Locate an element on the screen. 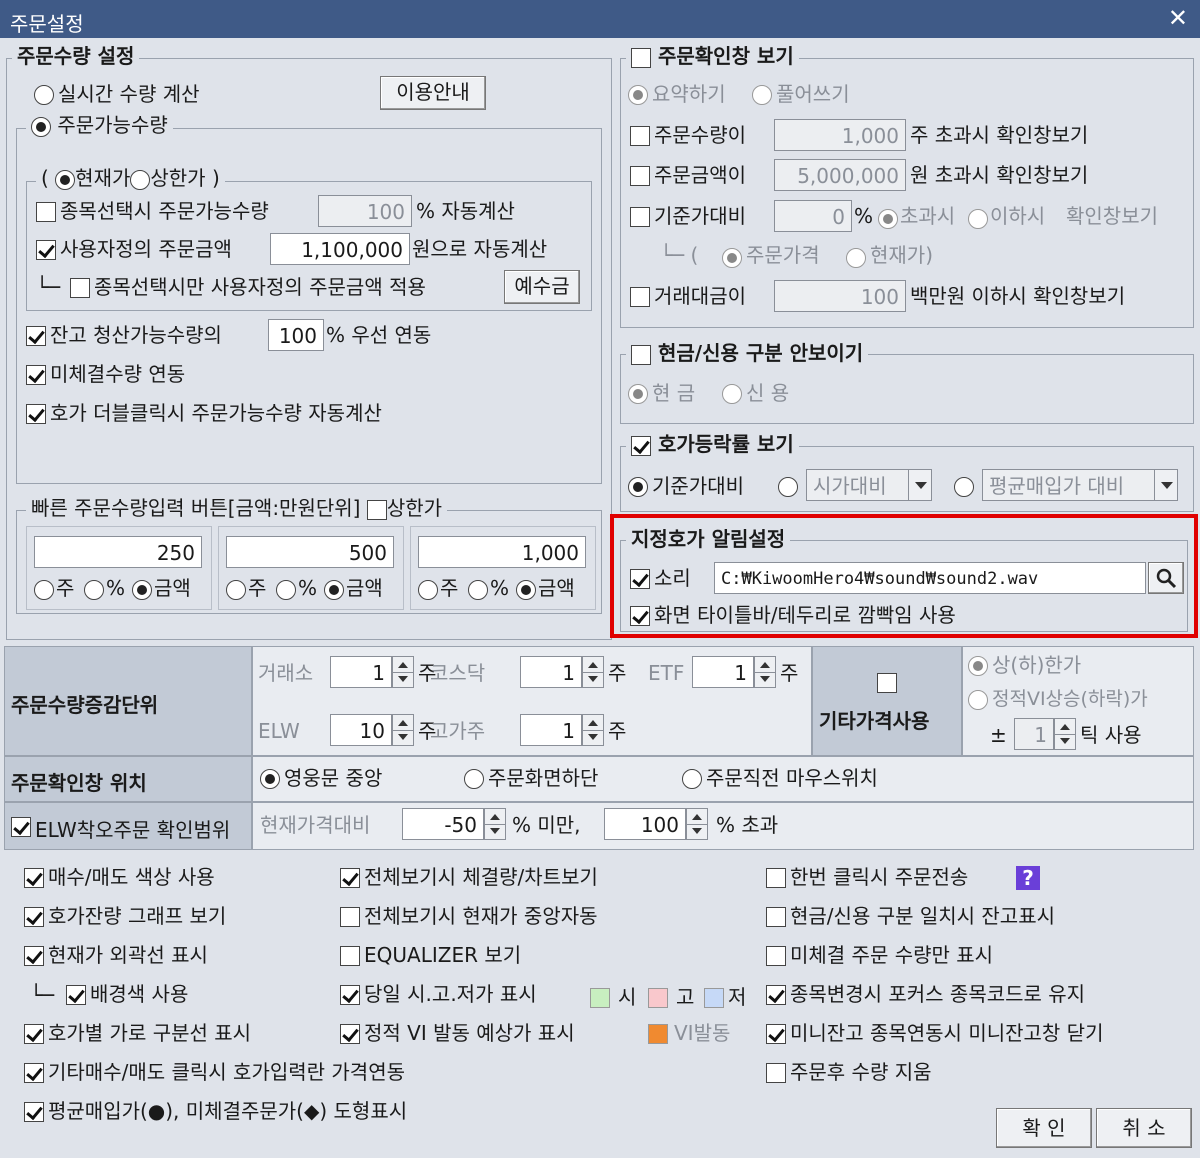  close-icon: ✕ is located at coordinates (1178, 18).